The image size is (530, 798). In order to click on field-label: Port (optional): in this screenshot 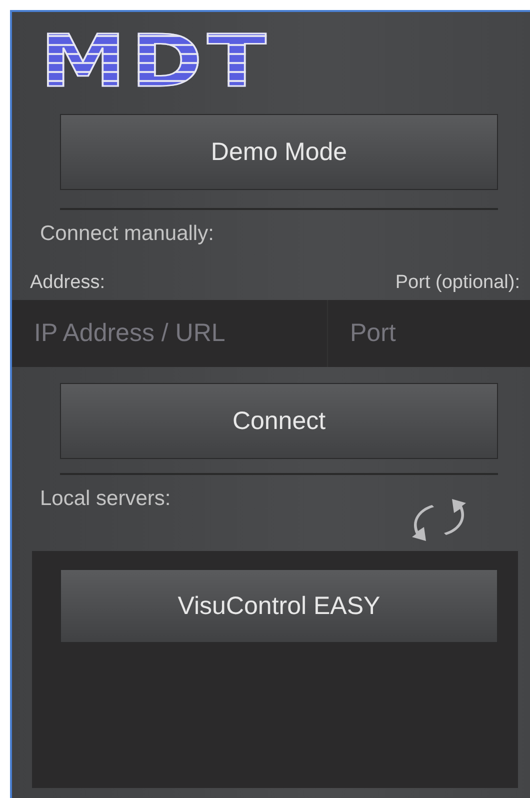, I will do `click(457, 283)`.